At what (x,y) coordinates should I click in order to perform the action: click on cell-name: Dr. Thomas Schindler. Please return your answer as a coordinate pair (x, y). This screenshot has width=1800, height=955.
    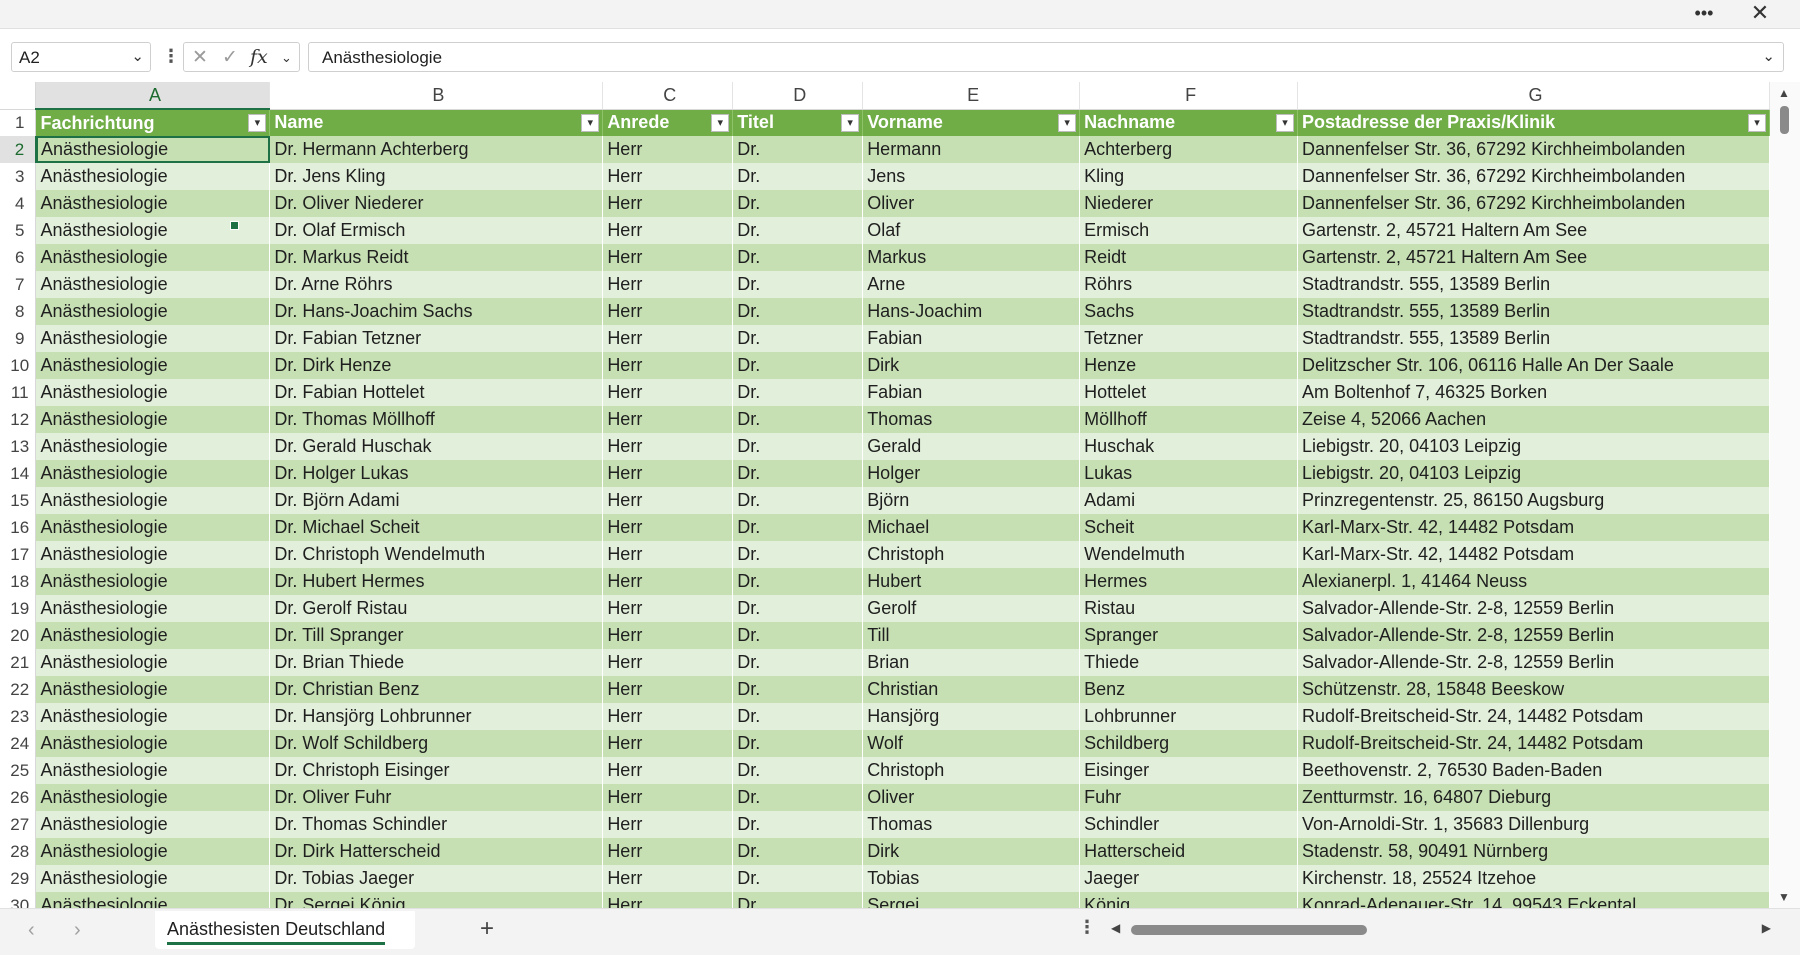
    Looking at the image, I should click on (436, 824).